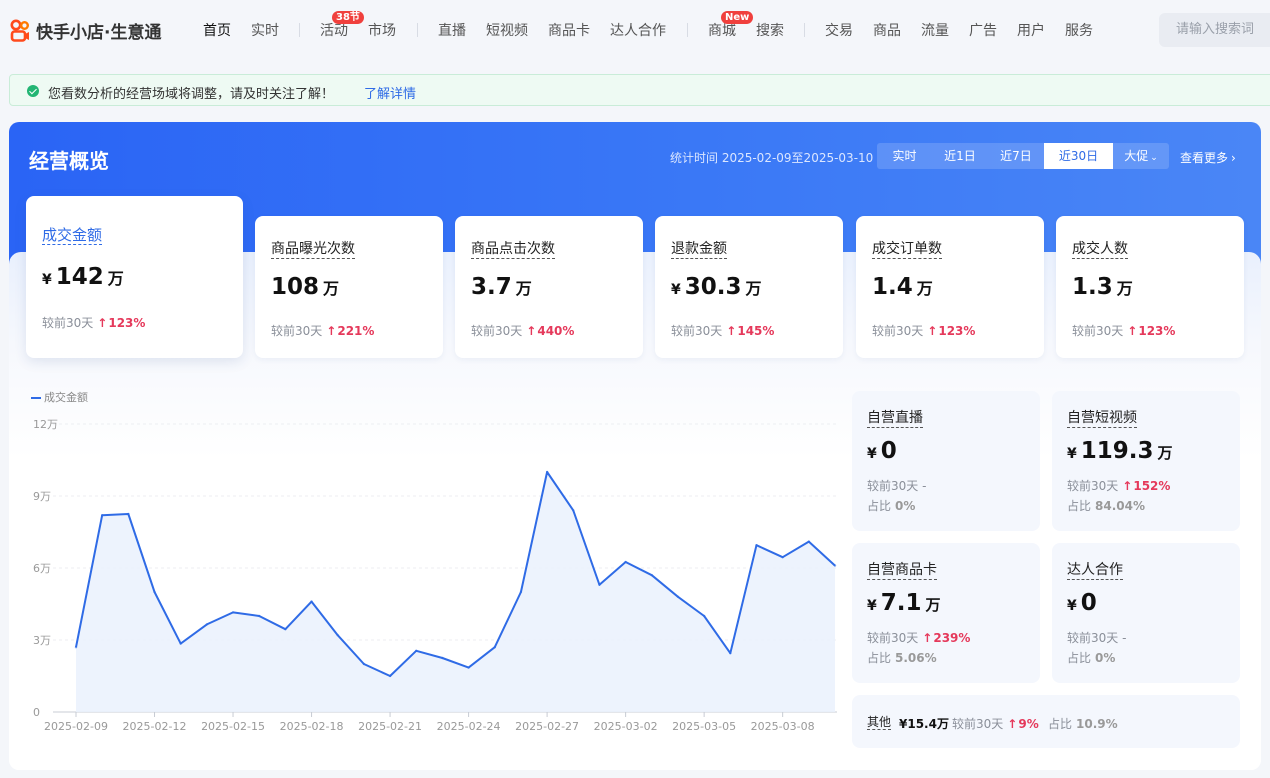  I want to click on nav-activity: 活动 38节, so click(342, 25).